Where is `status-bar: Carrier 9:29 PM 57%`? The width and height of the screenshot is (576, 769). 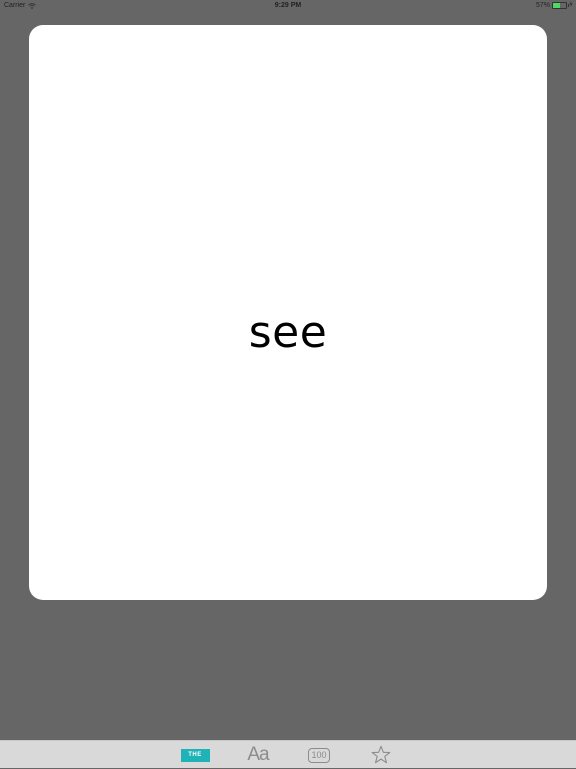
status-bar: Carrier 9:29 PM 57% is located at coordinates (288, 6).